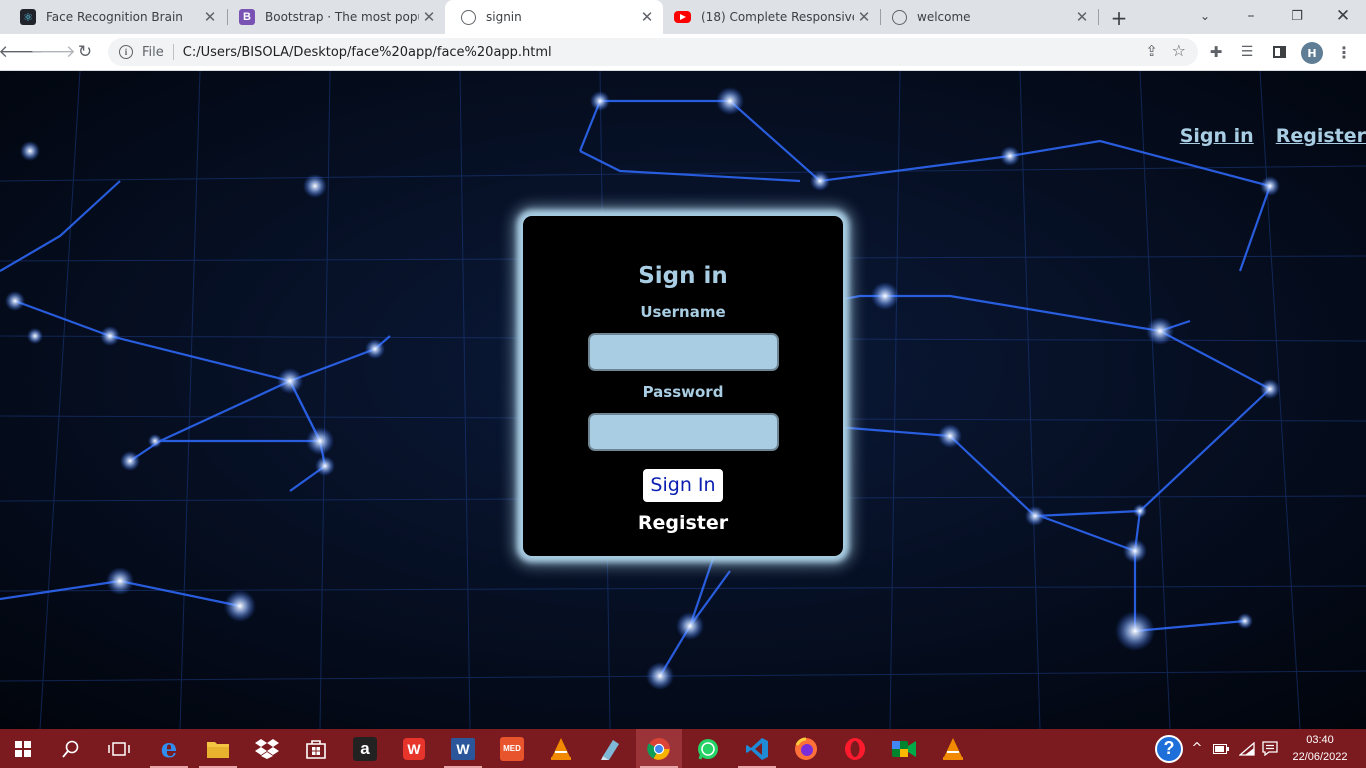 Image resolution: width=1366 pixels, height=768 pixels. What do you see at coordinates (1217, 136) in the screenshot?
I see `nav-signin-link: Sign in` at bounding box center [1217, 136].